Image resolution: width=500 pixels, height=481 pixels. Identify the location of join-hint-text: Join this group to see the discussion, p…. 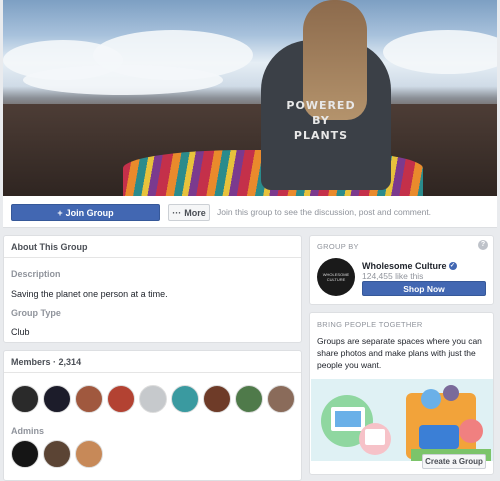
(324, 212).